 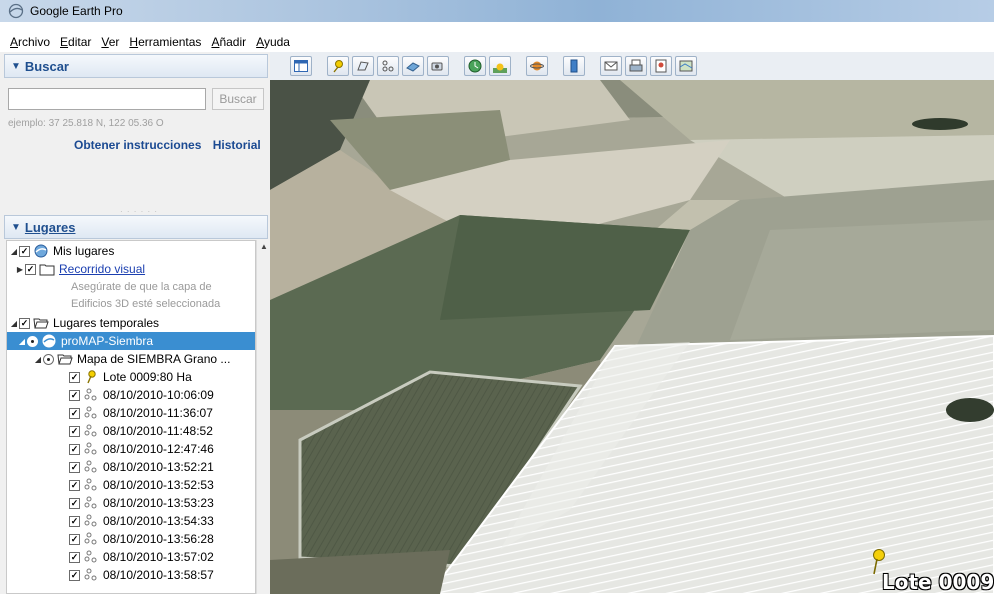 What do you see at coordinates (228, 42) in the screenshot?
I see `menu-anadir: Añadir` at bounding box center [228, 42].